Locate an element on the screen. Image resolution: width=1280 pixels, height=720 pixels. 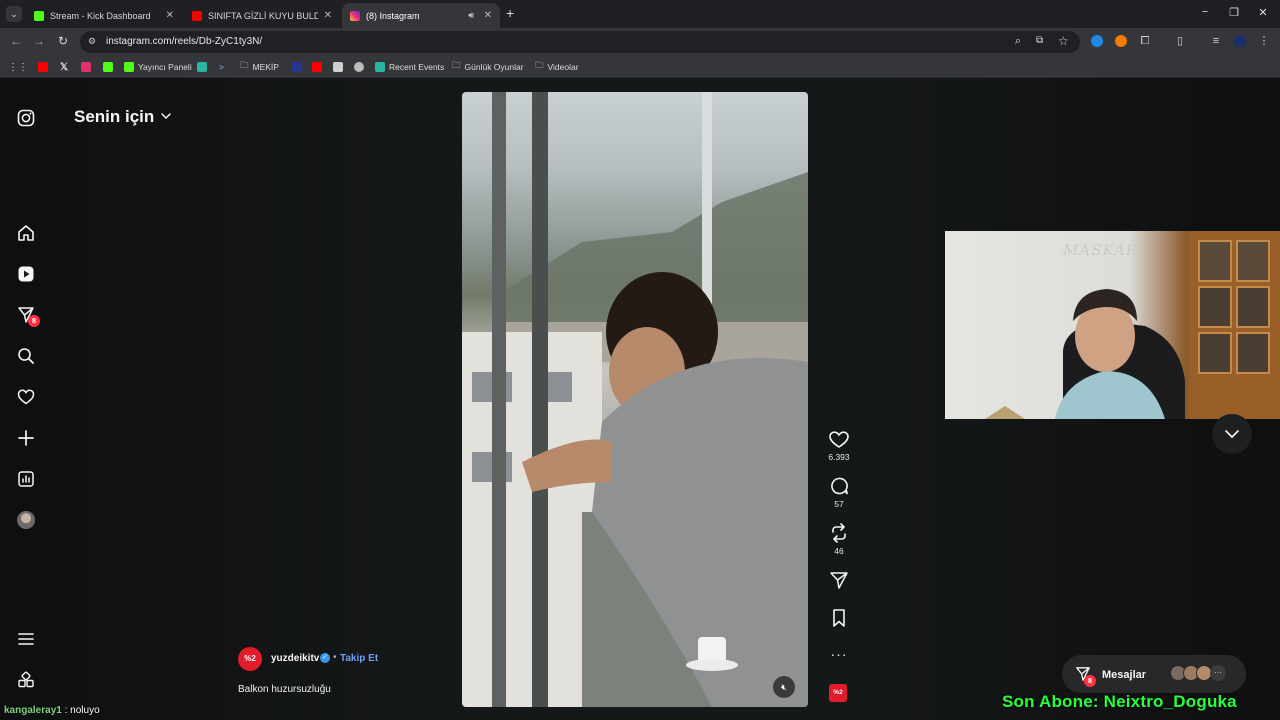
extension-blue-icon is located at coordinates (1097, 41).